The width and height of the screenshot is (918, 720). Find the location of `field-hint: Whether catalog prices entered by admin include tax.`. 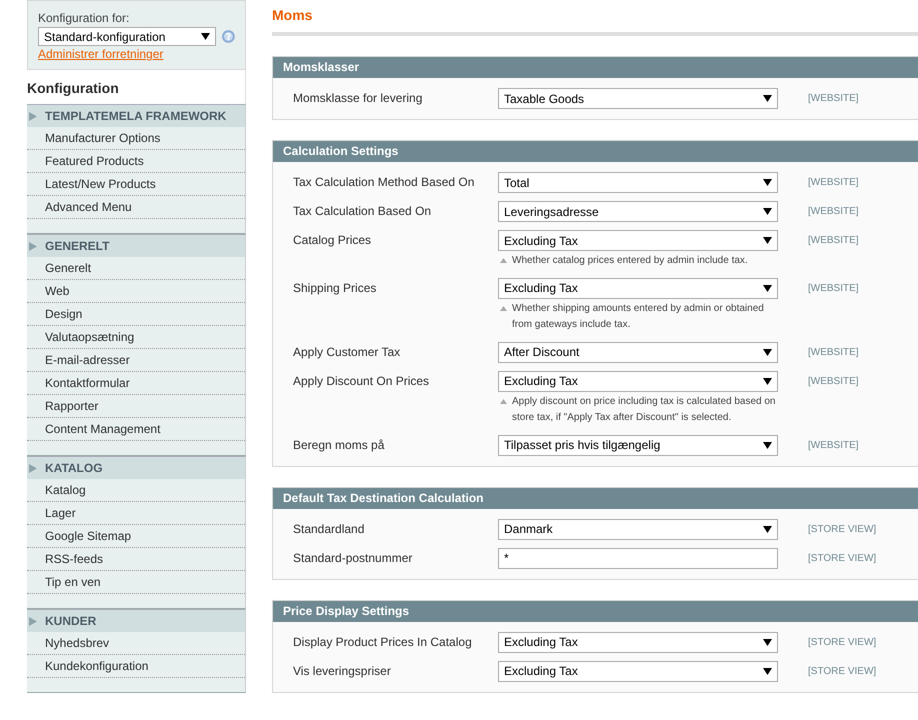

field-hint: Whether catalog prices entered by admin include tax. is located at coordinates (630, 261).